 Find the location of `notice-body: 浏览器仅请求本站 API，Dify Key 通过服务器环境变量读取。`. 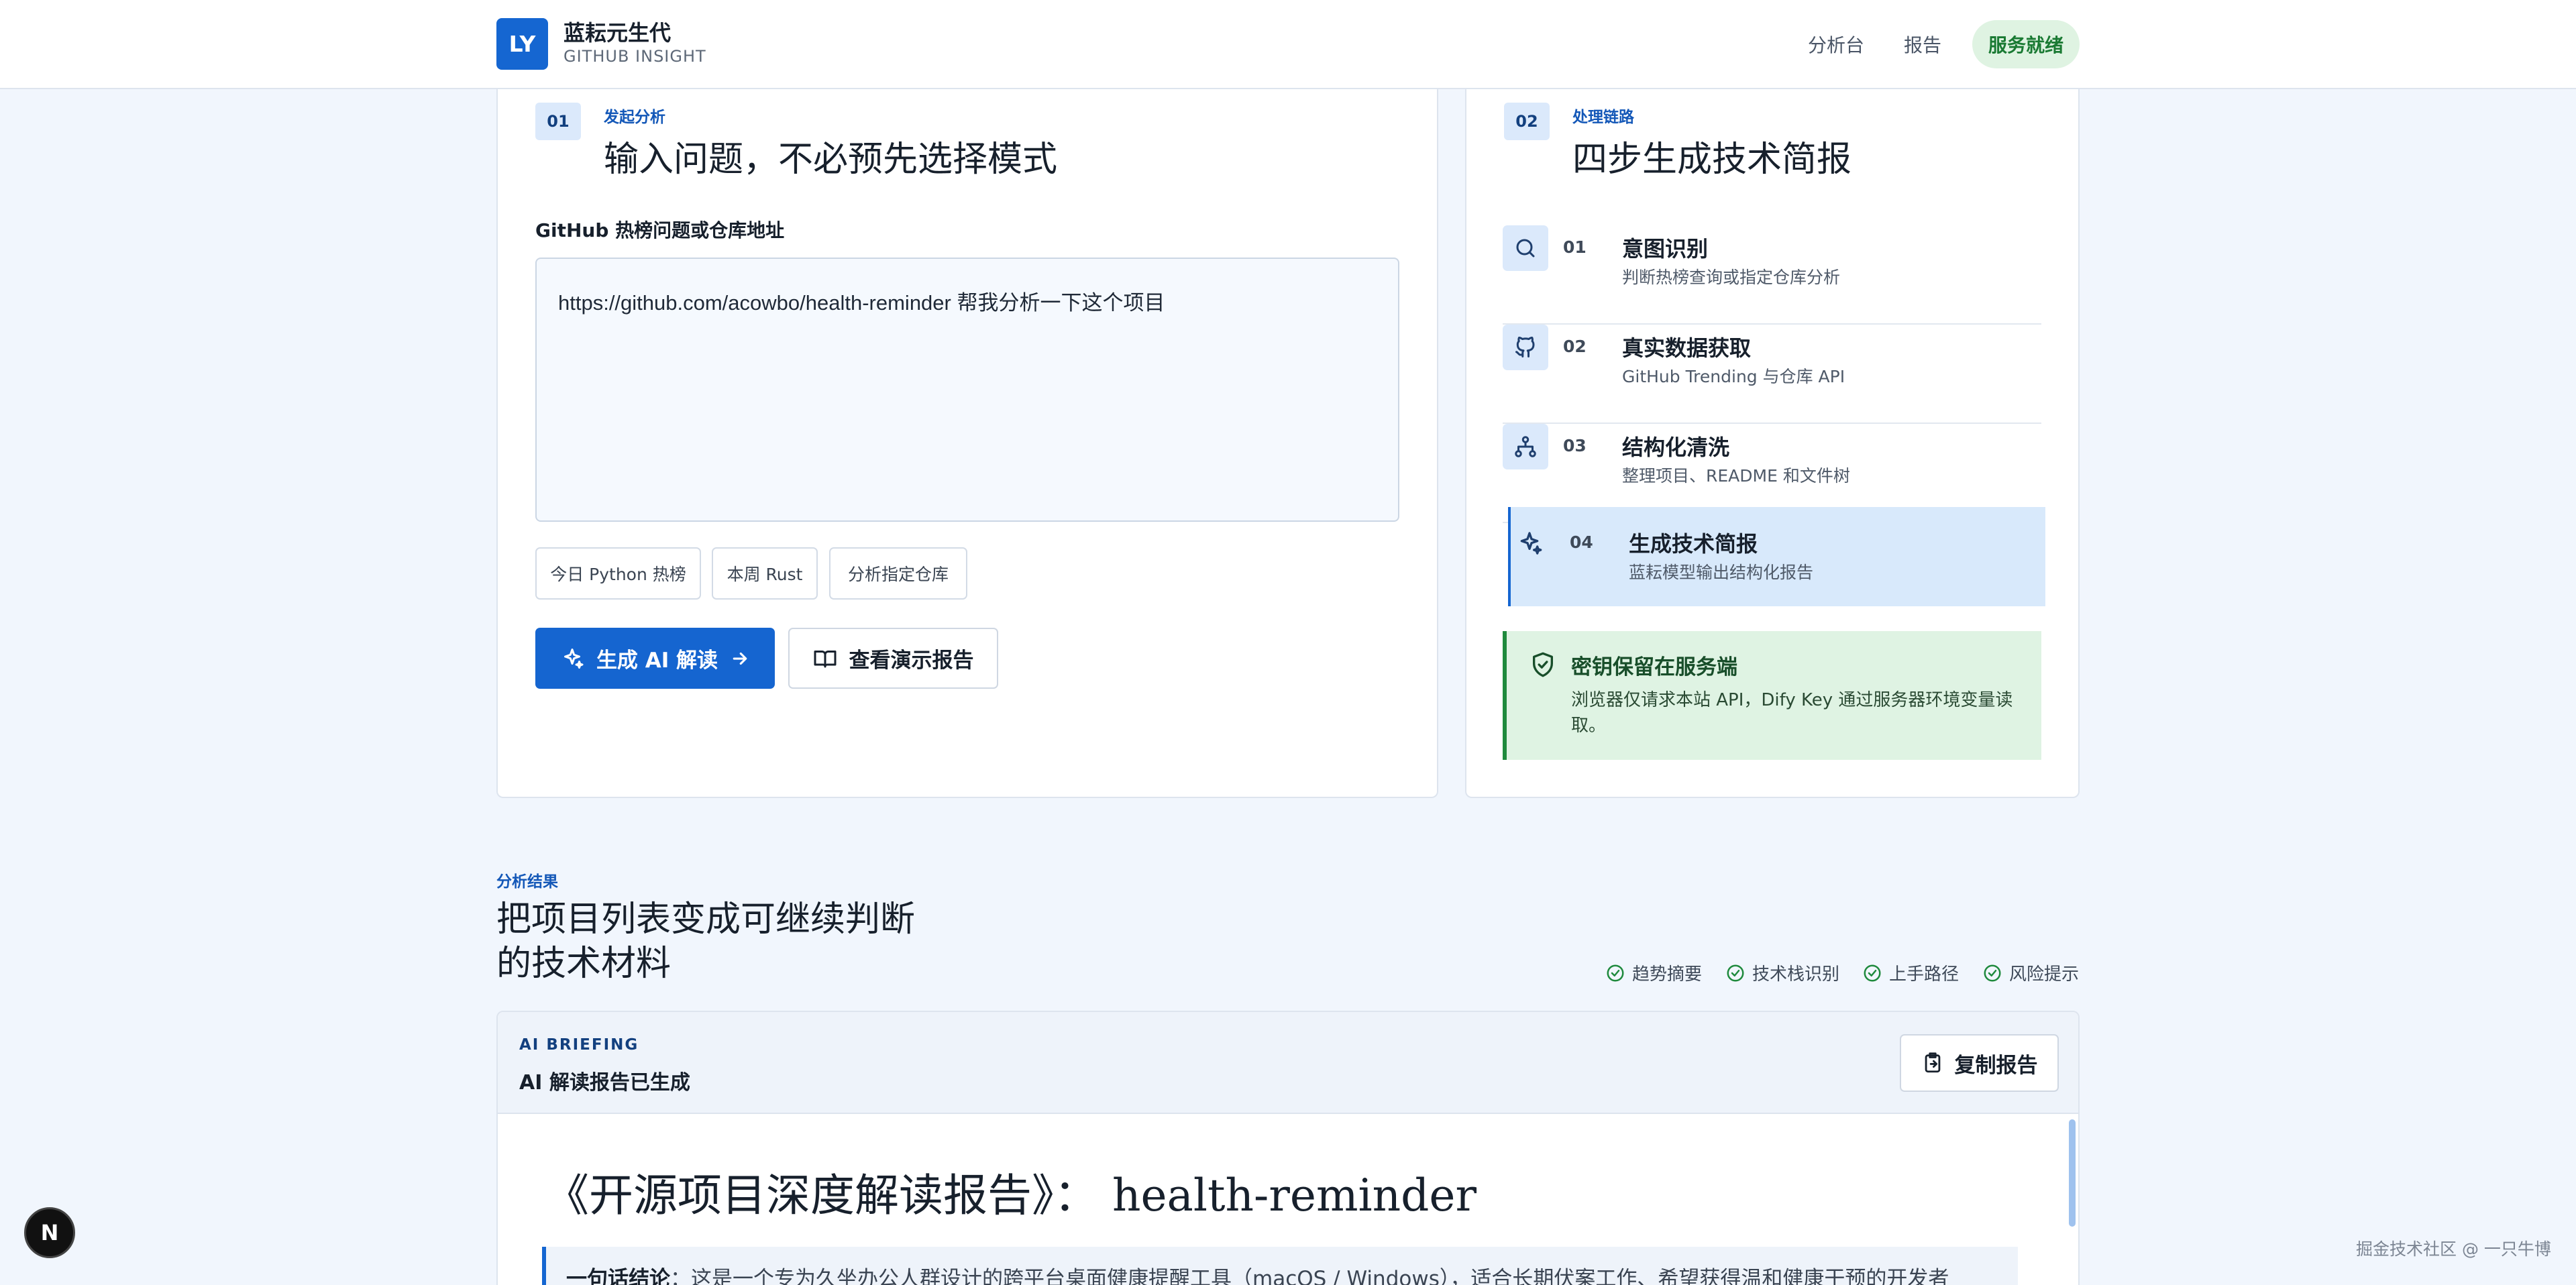

notice-body: 浏览器仅请求本站 API，Dify Key 通过服务器环境变量读取。 is located at coordinates (1792, 713).